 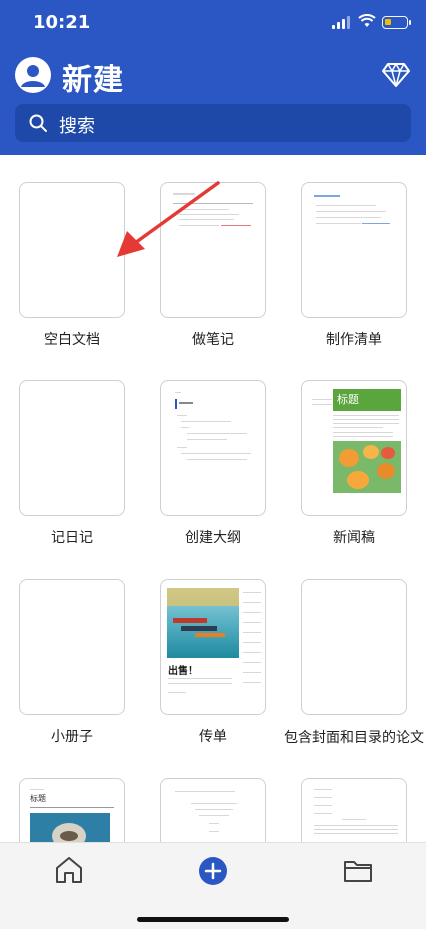 I want to click on template-paper-with-cover-and-toc, so click(x=354, y=647).